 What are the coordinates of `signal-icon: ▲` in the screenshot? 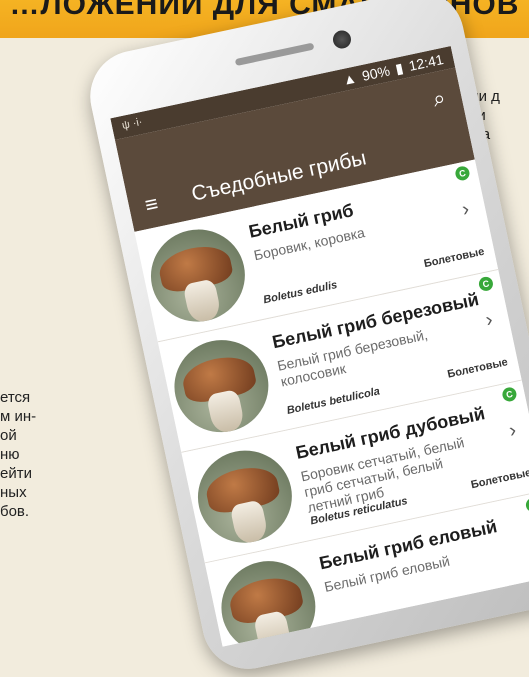 It's located at (350, 79).